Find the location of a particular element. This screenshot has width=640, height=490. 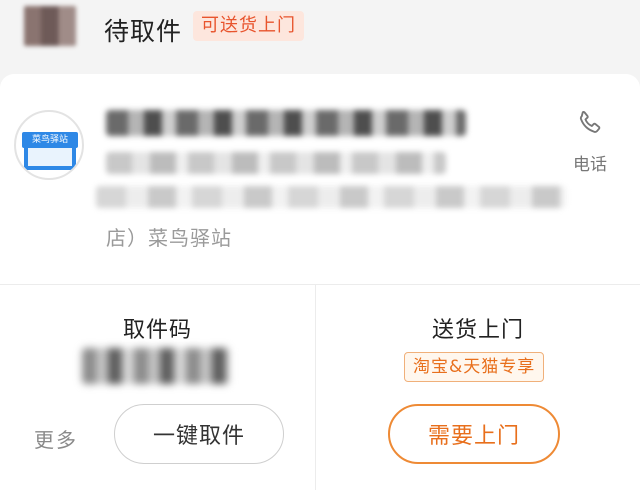

building-icon is located at coordinates (50, 159).